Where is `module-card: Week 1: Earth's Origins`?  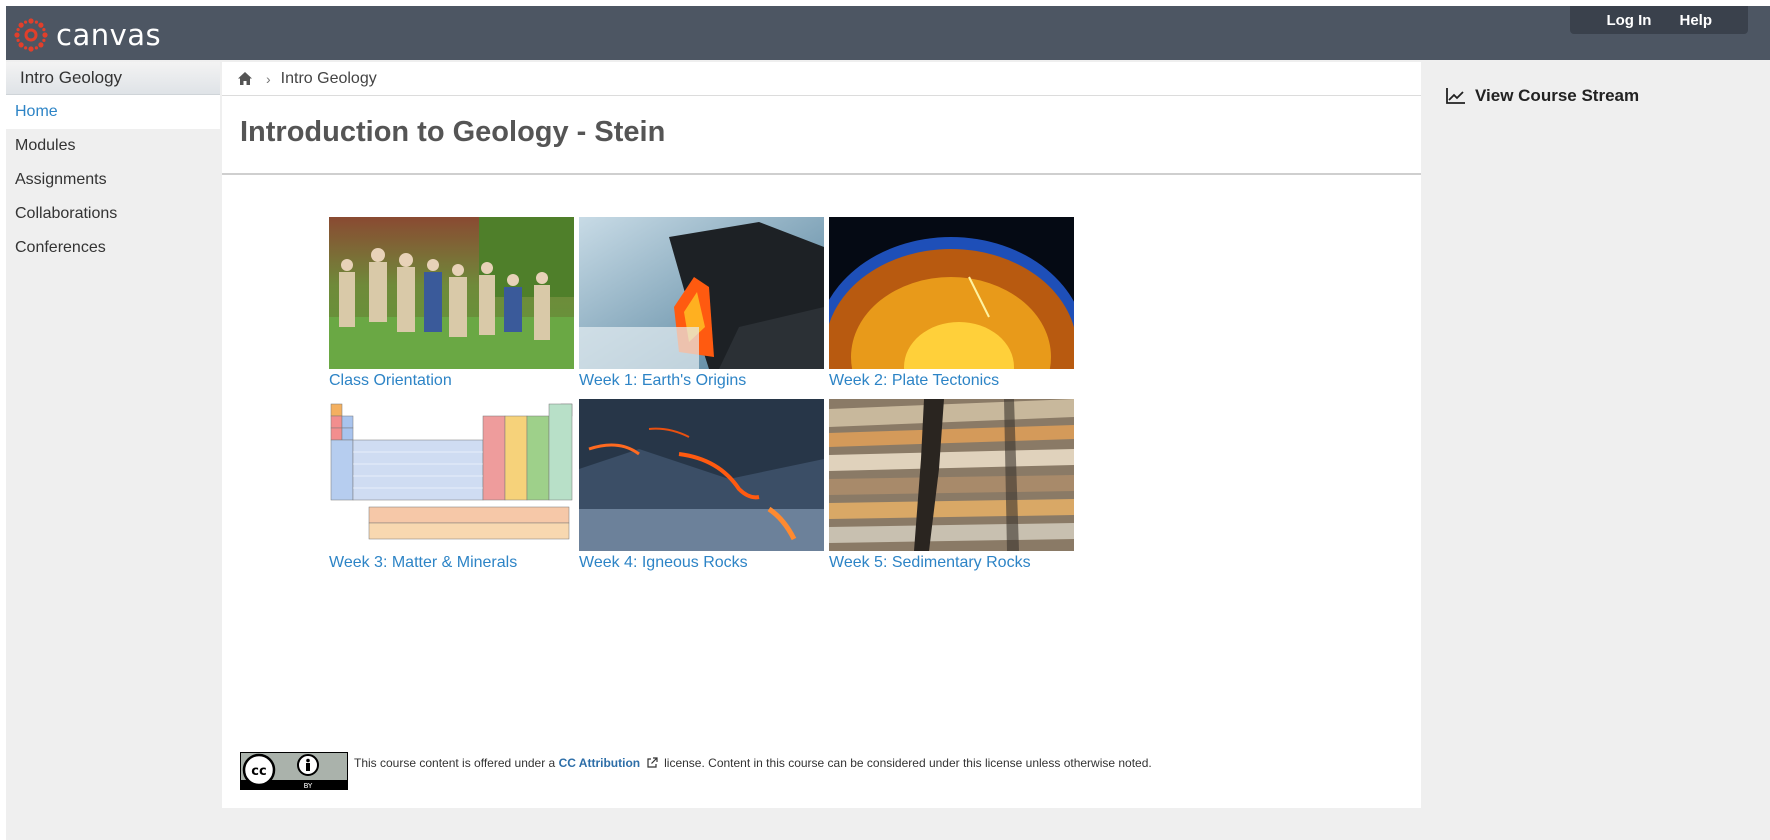
module-card: Week 1: Earth's Origins is located at coordinates (701, 303).